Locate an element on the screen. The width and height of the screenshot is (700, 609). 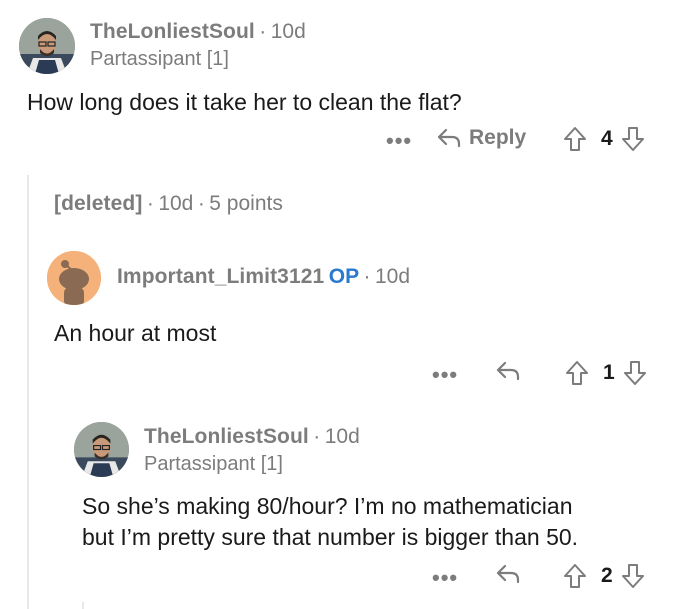
deleted-comment-header: [deleted] · 10d · 5 points is located at coordinates (168, 204).